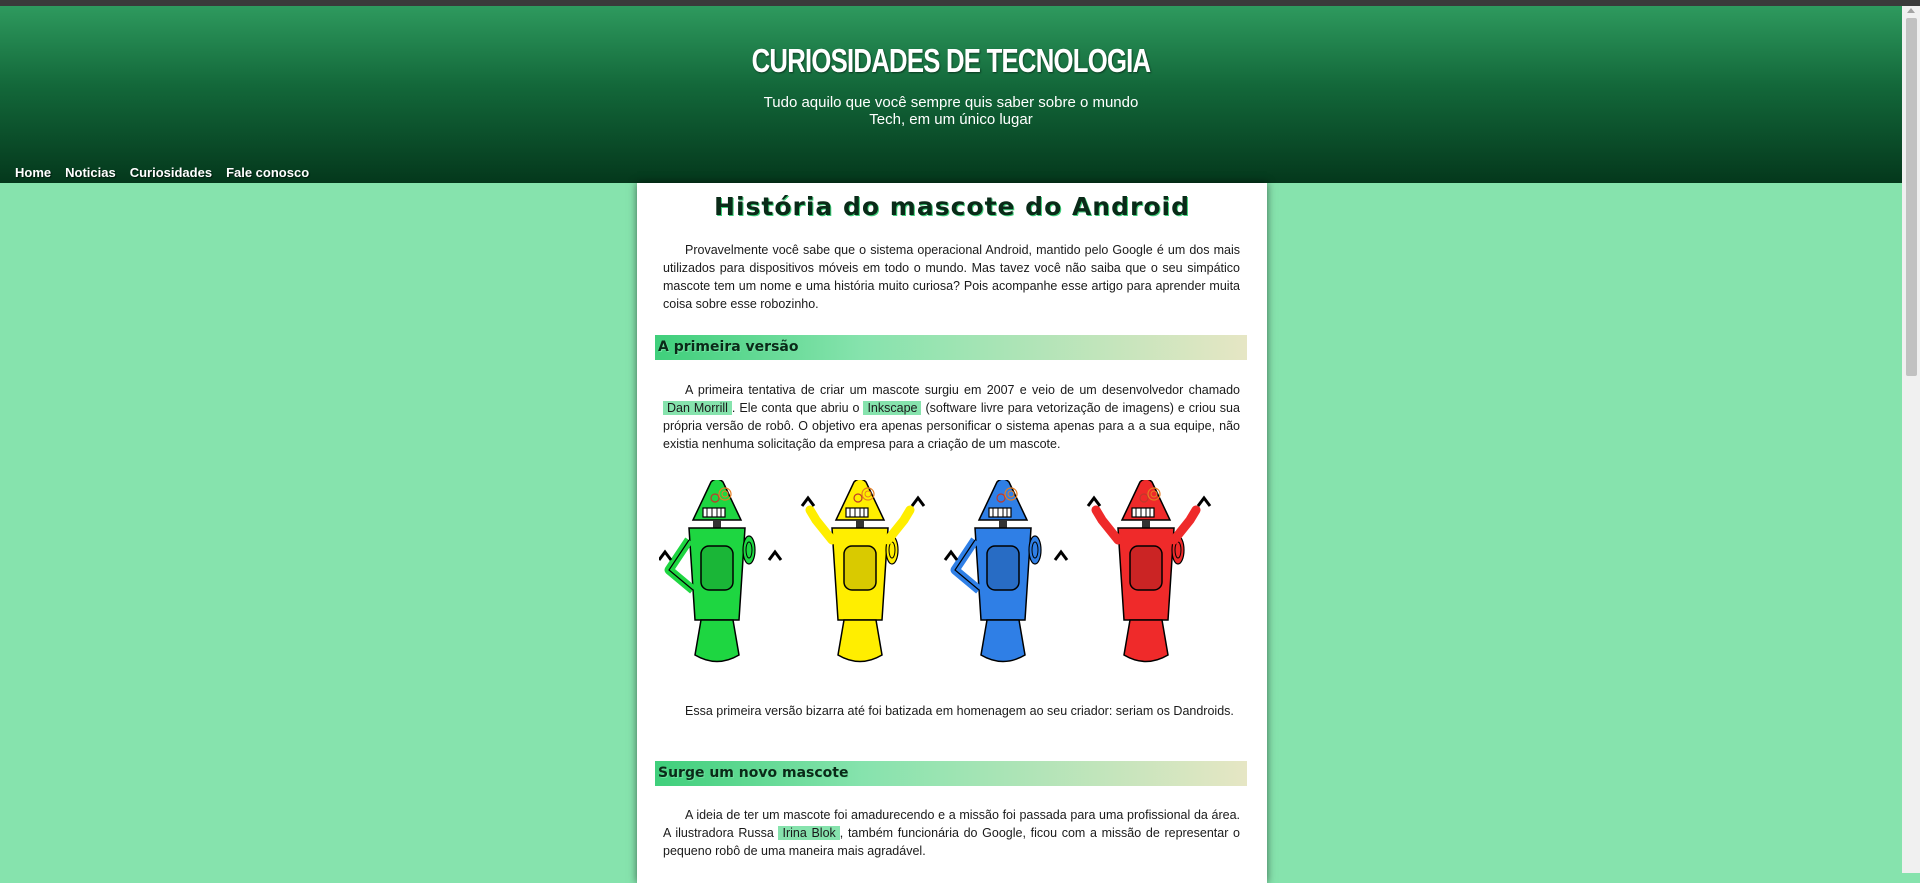 This screenshot has width=1920, height=883. What do you see at coordinates (951, 60) in the screenshot?
I see `site-title: CURIOSIDADES DE TECNOLOGIA` at bounding box center [951, 60].